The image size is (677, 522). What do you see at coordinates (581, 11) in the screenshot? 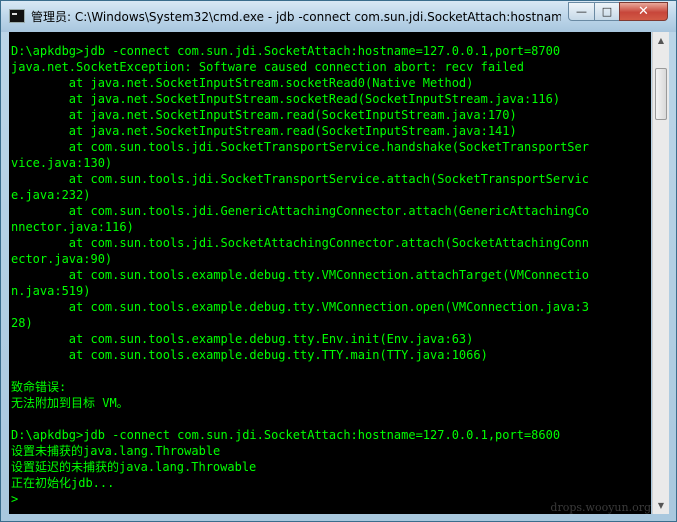
I see `minimize-button: —` at bounding box center [581, 11].